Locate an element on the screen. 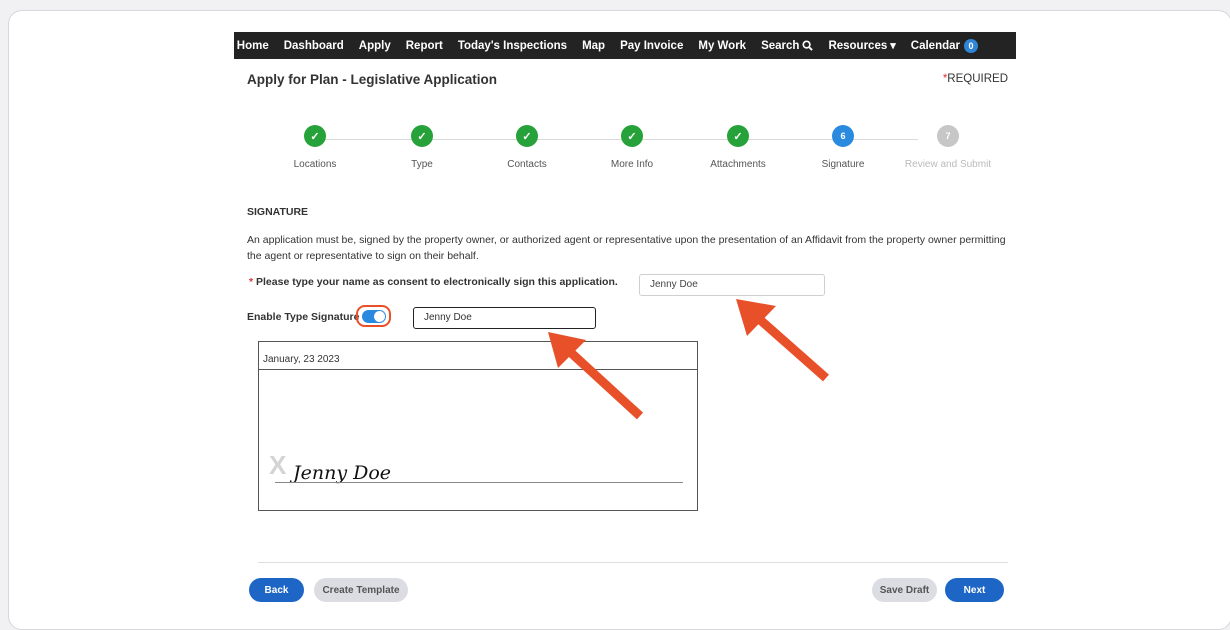  consent-name-input: Jenny Doe is located at coordinates (732, 285).